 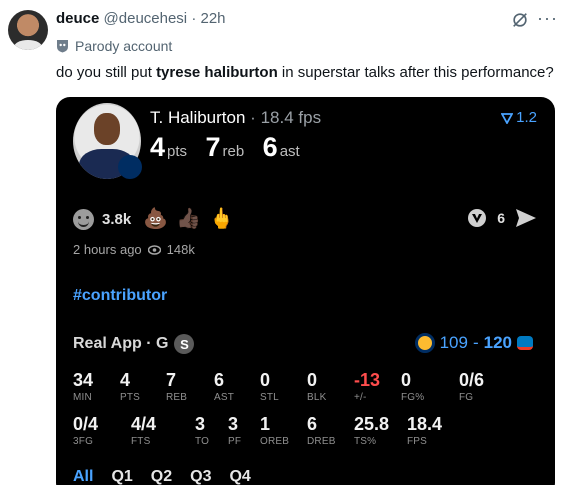 What do you see at coordinates (83, 386) in the screenshot?
I see `stat-cell: 34 MIN` at bounding box center [83, 386].